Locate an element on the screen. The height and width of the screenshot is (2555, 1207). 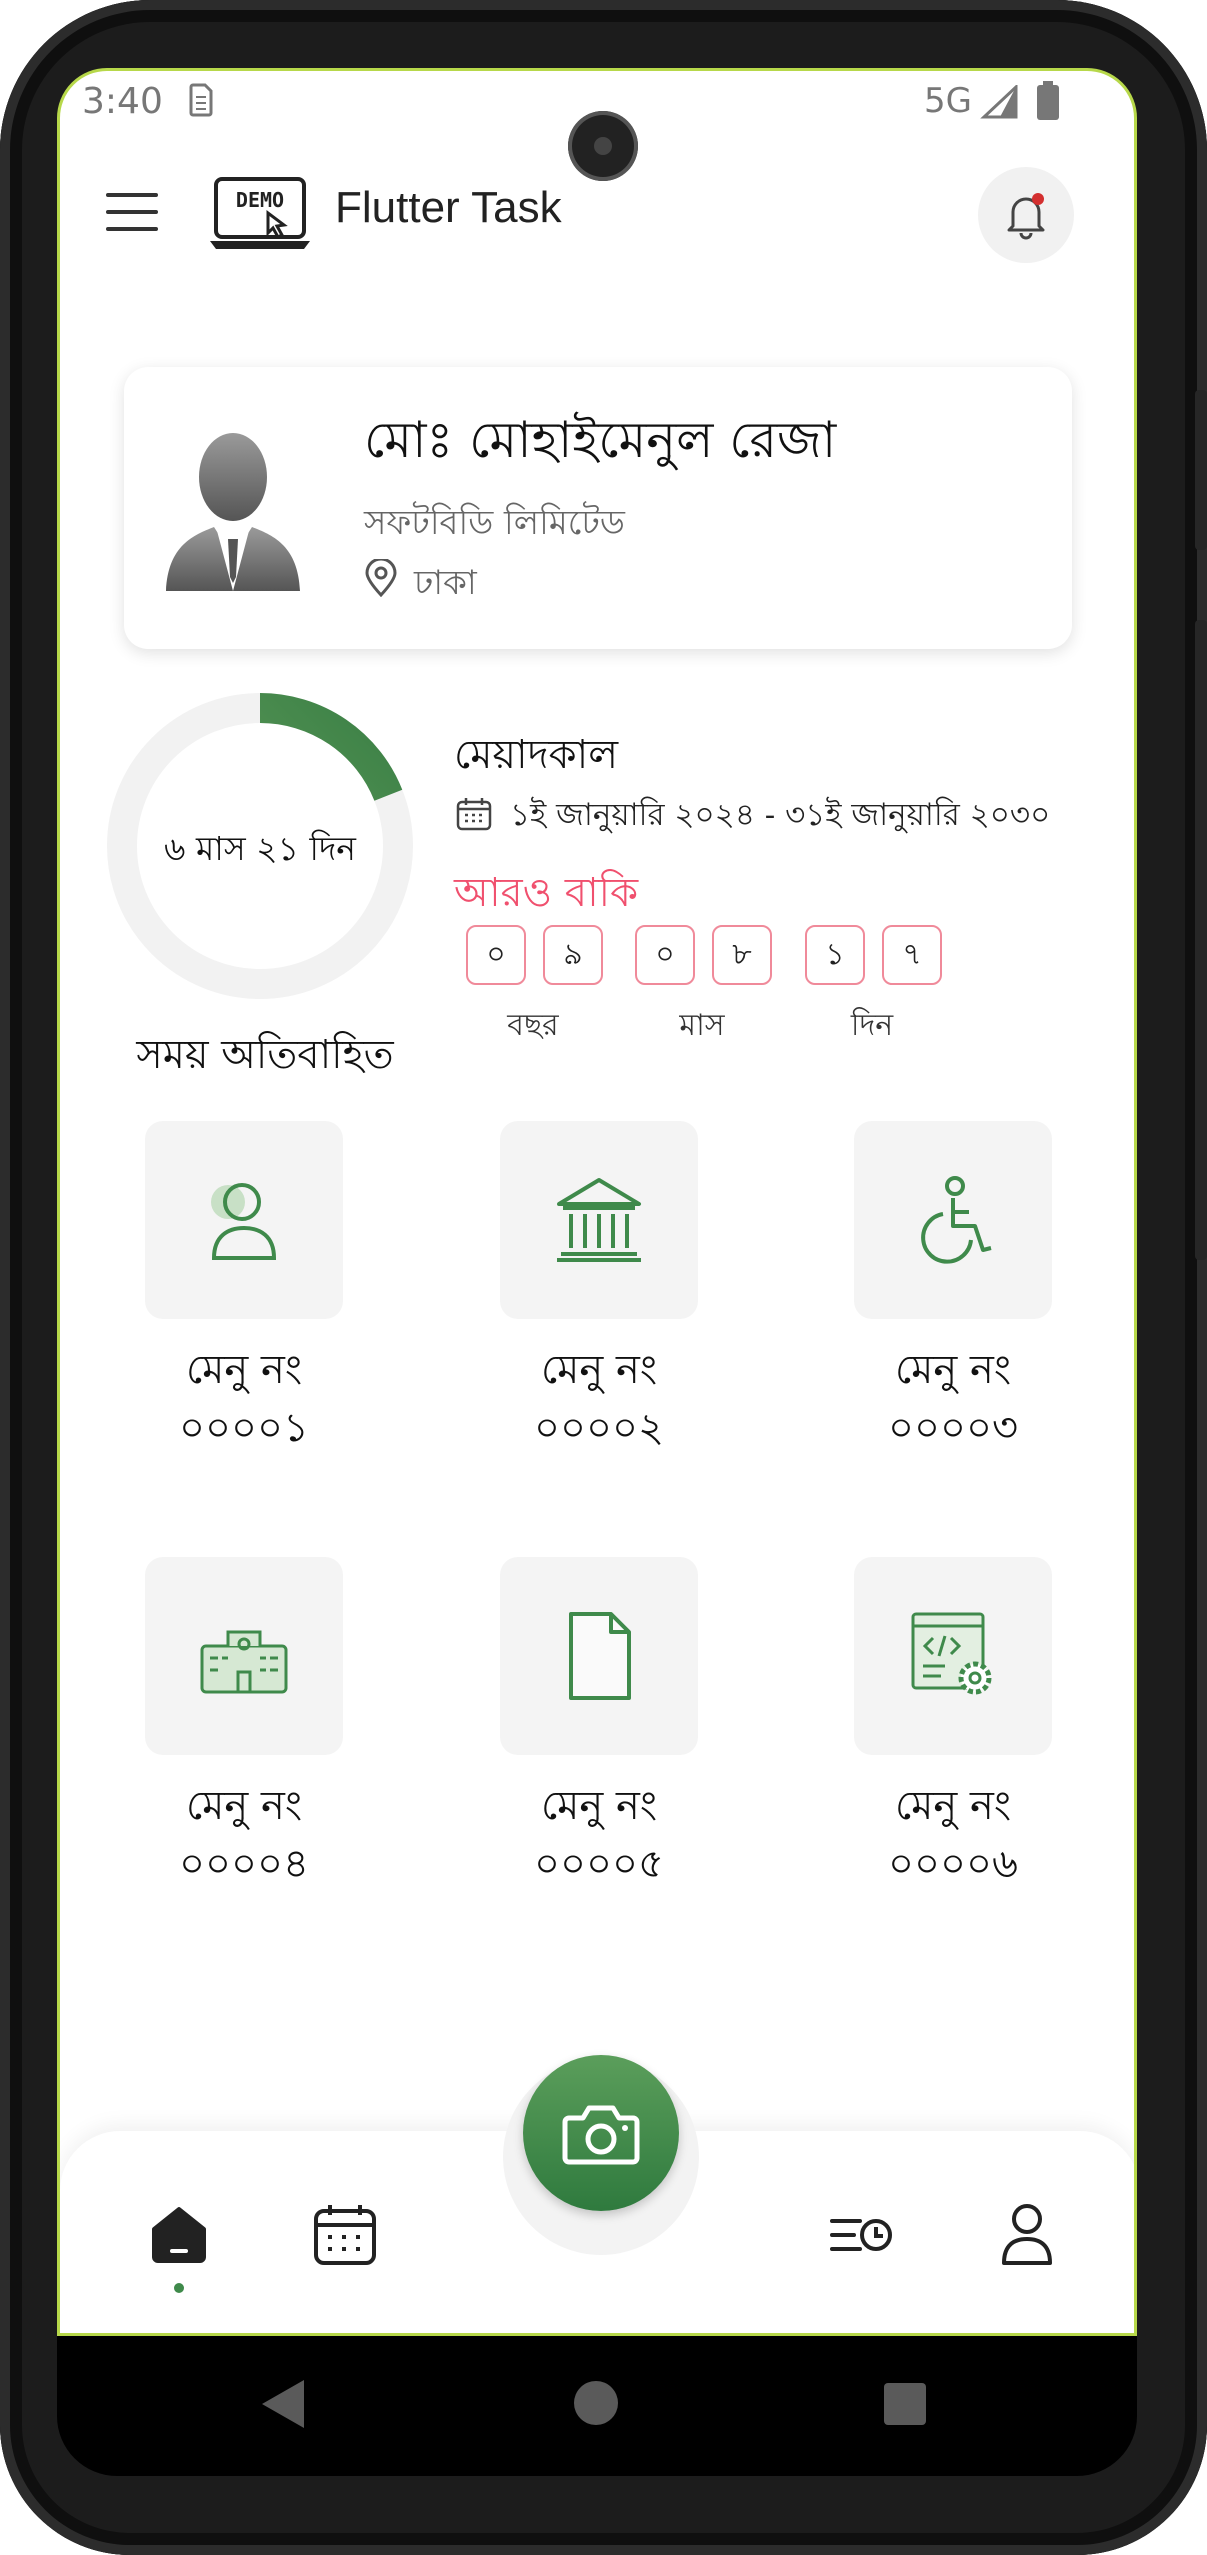
profile-name: মোঃ মোহাইমেনুল রেজা is located at coordinates (600, 440).